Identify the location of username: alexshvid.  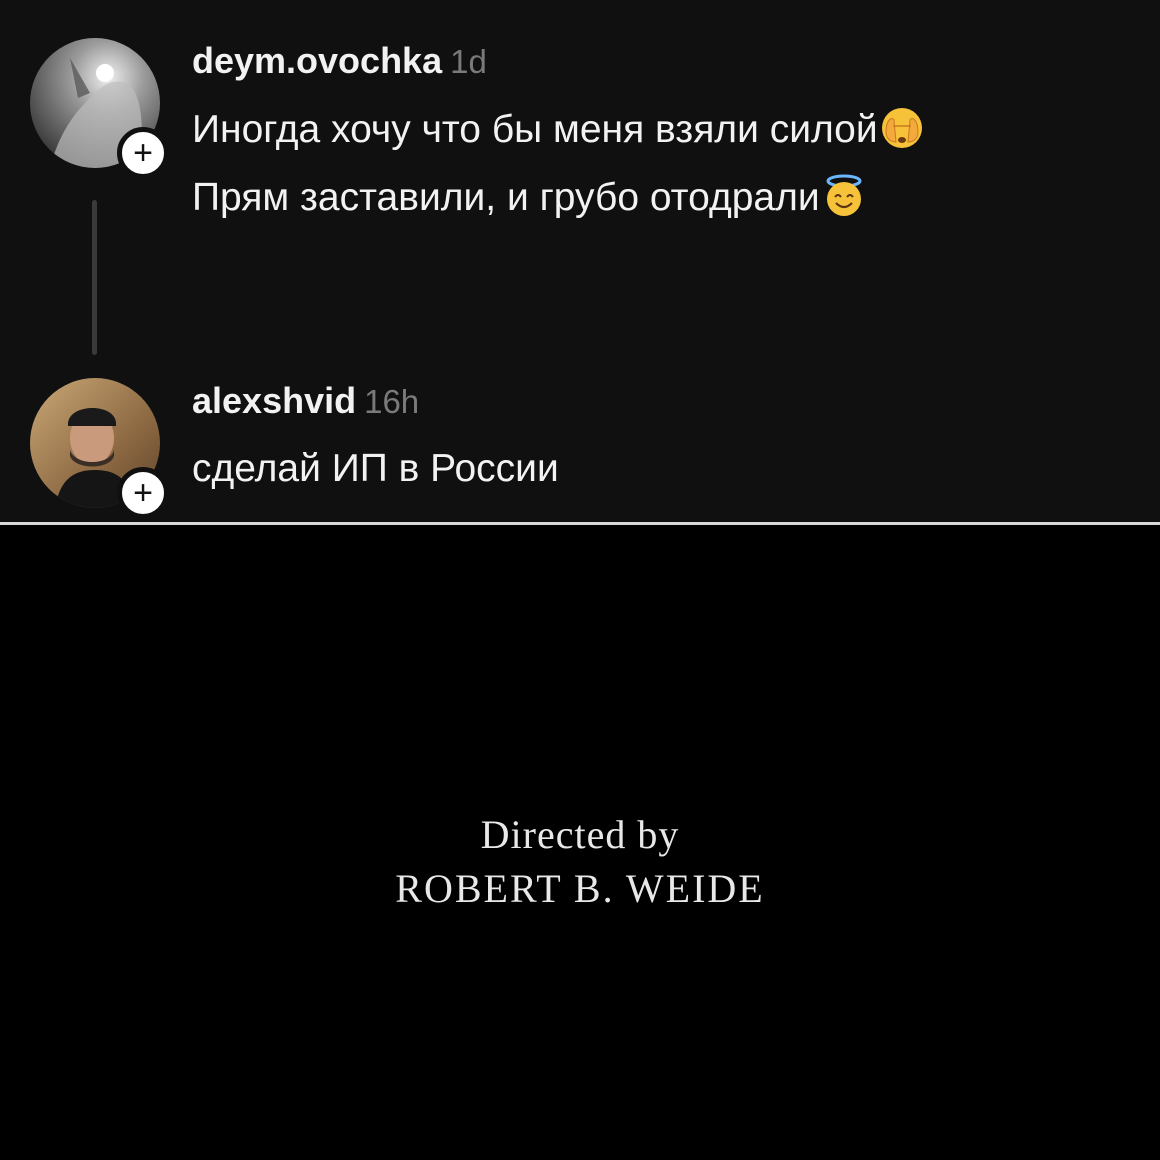
(274, 400).